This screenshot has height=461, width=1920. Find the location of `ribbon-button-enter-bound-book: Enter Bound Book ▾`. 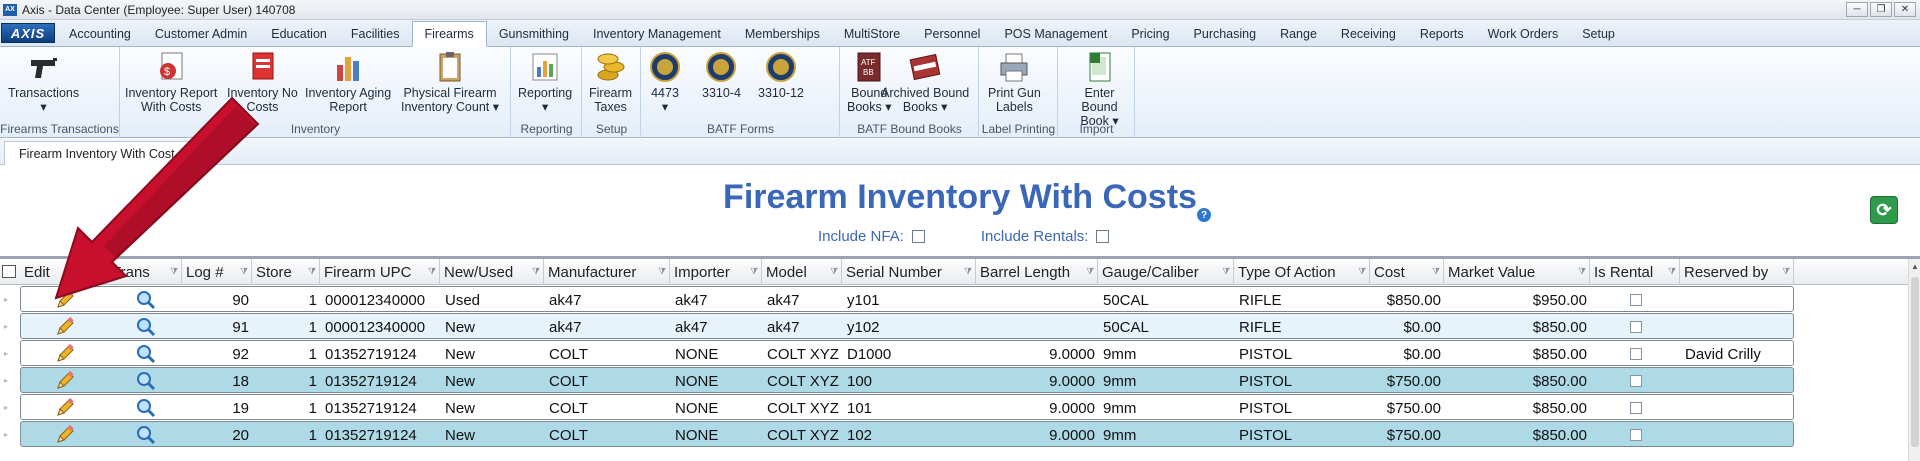

ribbon-button-enter-bound-book: Enter Bound Book ▾ is located at coordinates (1099, 89).